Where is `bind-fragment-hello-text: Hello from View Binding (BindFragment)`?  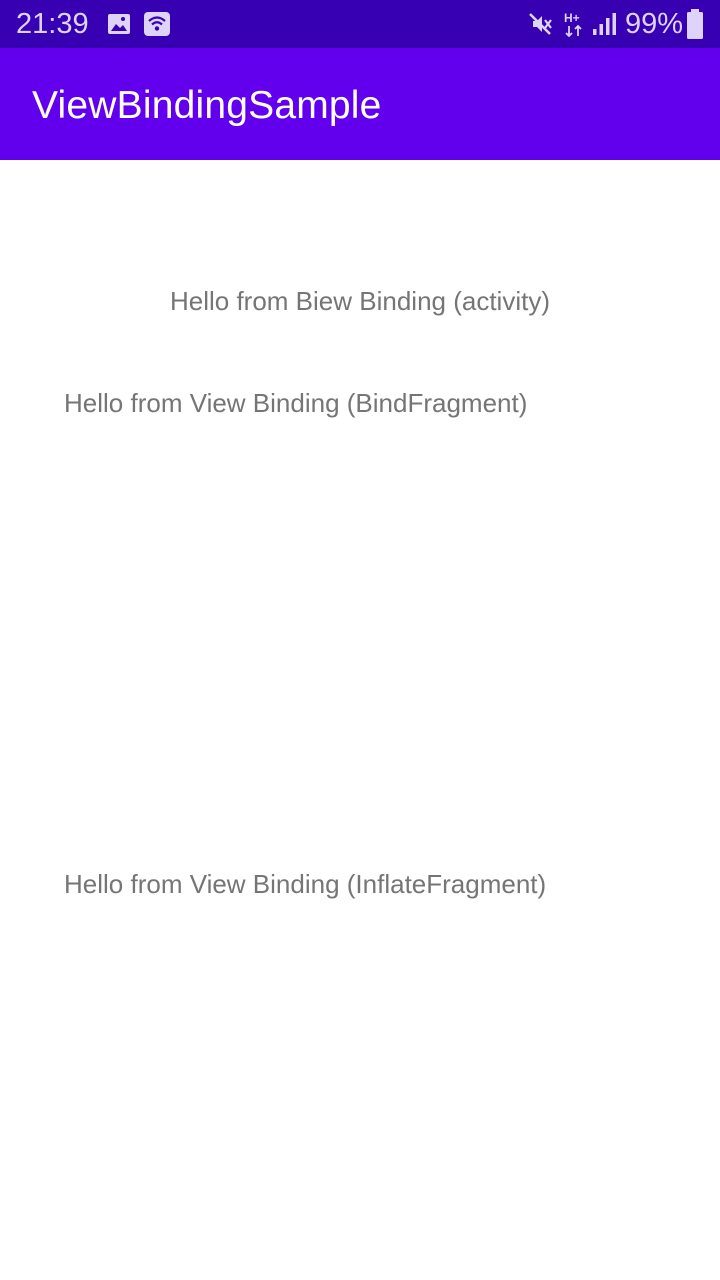
bind-fragment-hello-text: Hello from View Binding (BindFragment) is located at coordinates (296, 403).